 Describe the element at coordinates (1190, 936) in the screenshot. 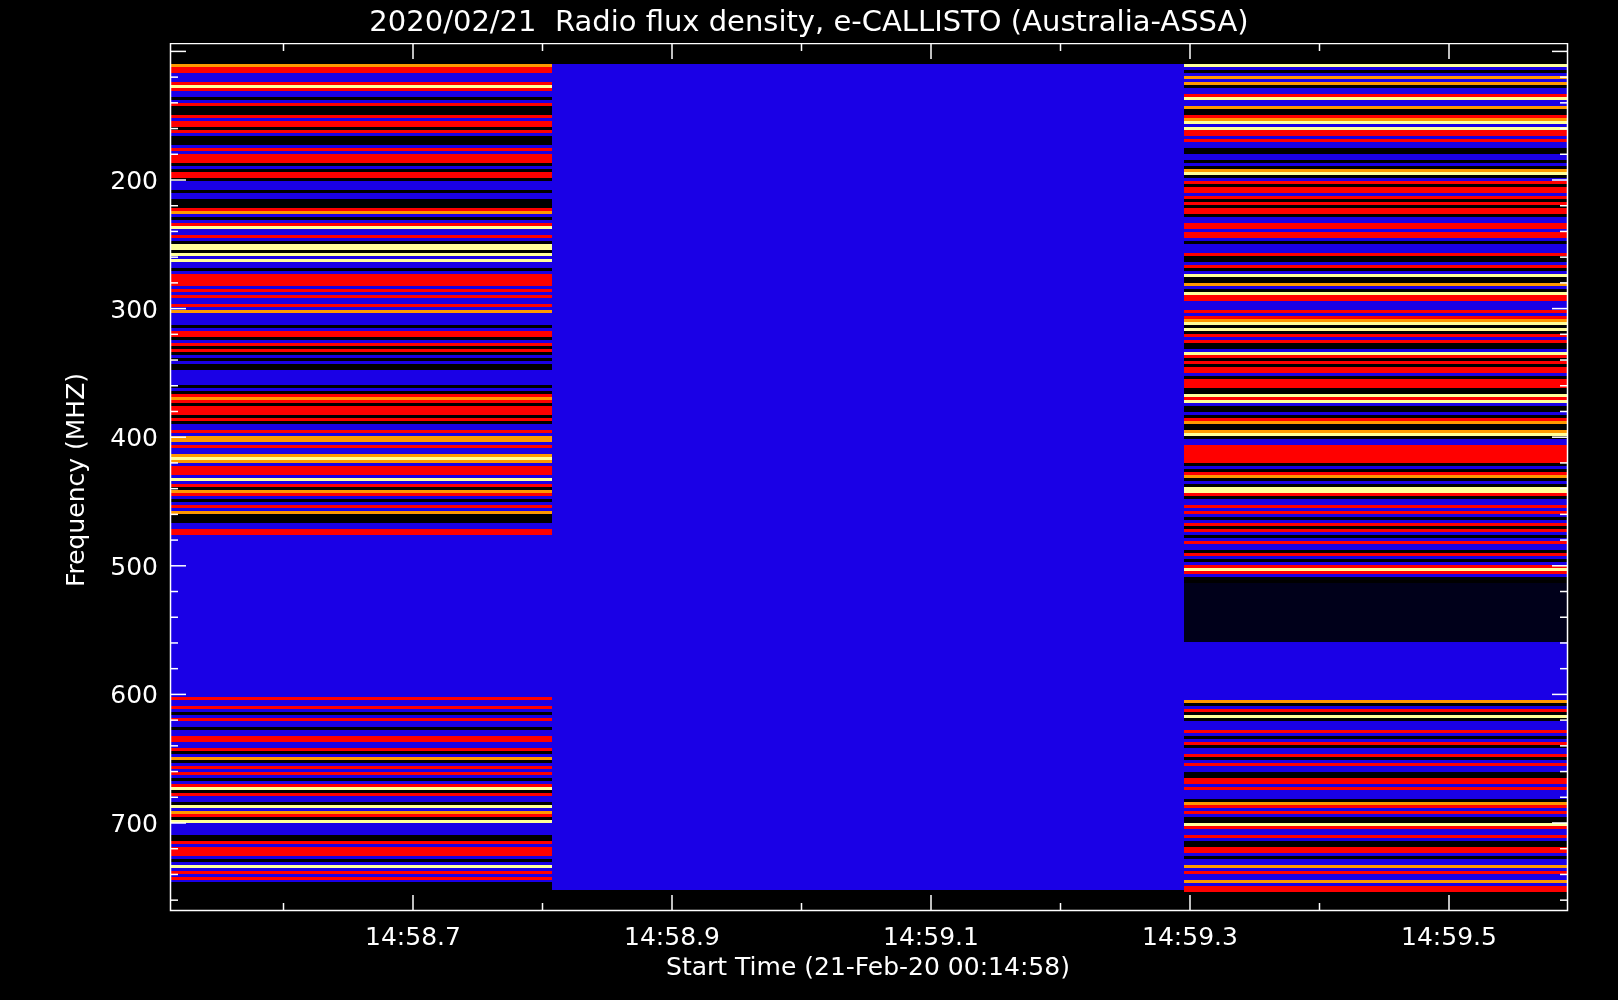

I see `tick-label: 14:59.3` at that location.